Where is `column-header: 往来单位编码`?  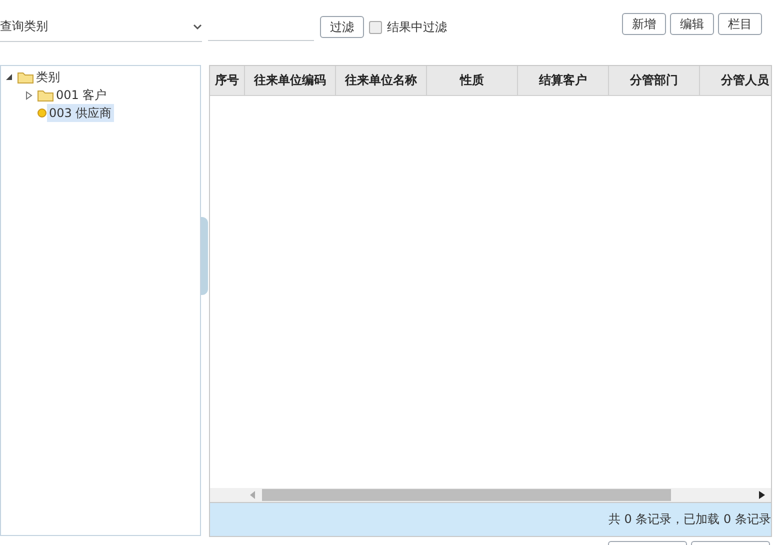 column-header: 往来单位编码 is located at coordinates (290, 80).